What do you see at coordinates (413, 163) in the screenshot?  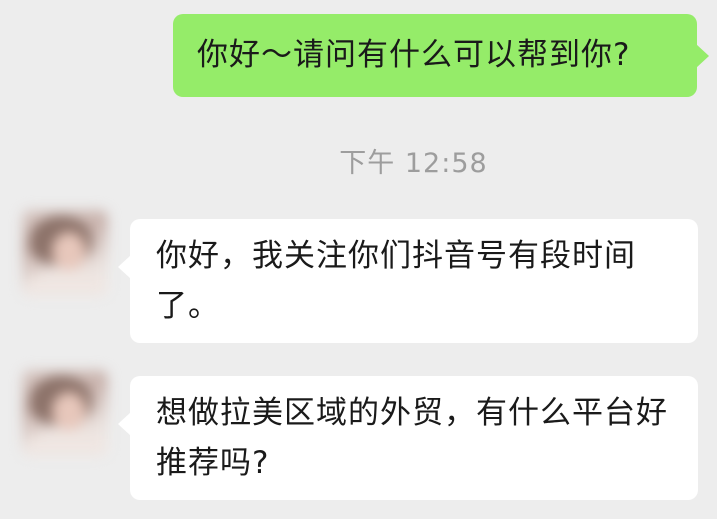 I see `message-timestamp: 下午 12:58` at bounding box center [413, 163].